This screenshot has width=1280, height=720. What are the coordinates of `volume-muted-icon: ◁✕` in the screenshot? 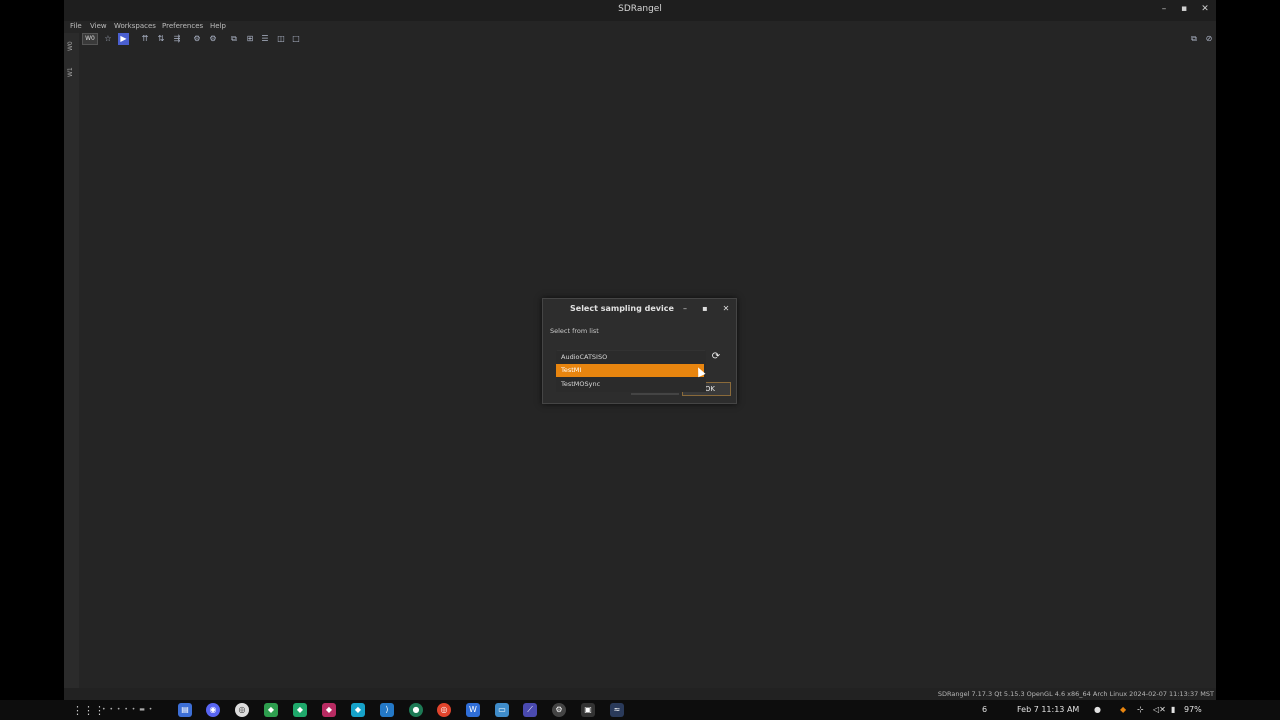 It's located at (1159, 709).